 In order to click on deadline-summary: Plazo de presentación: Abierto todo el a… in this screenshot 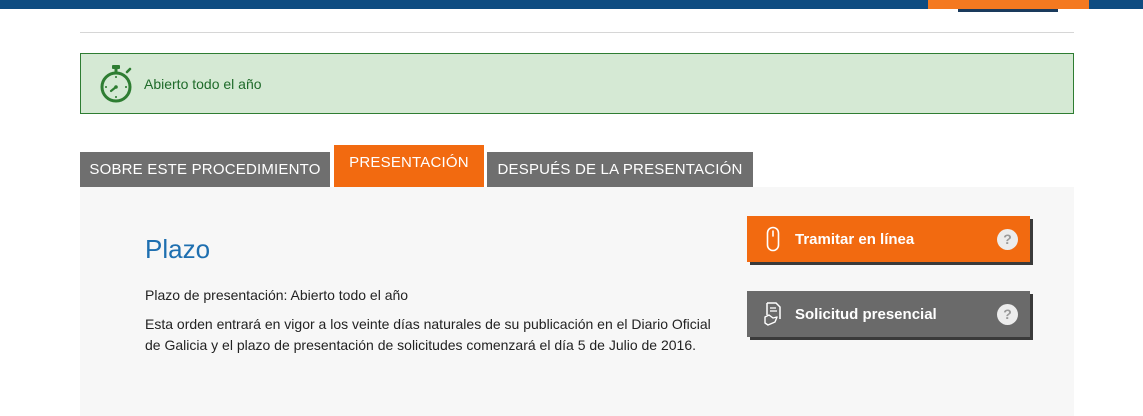, I will do `click(277, 295)`.